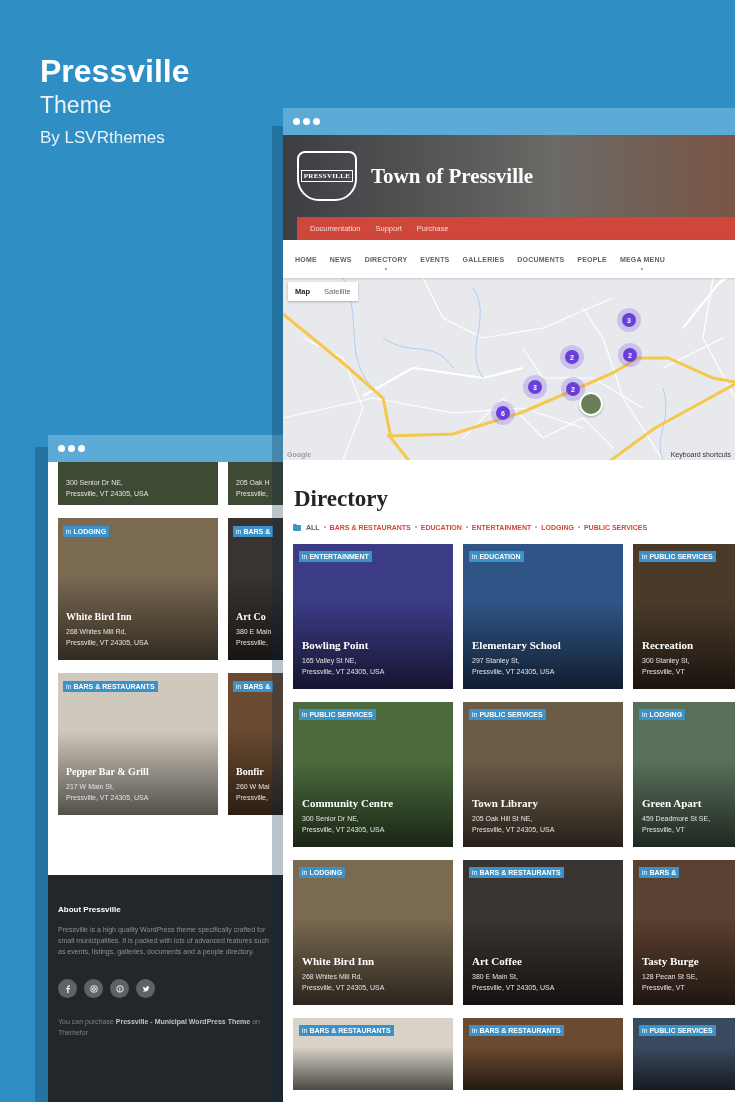 This screenshot has height=1102, width=735. I want to click on page-heading: Directory, so click(342, 499).